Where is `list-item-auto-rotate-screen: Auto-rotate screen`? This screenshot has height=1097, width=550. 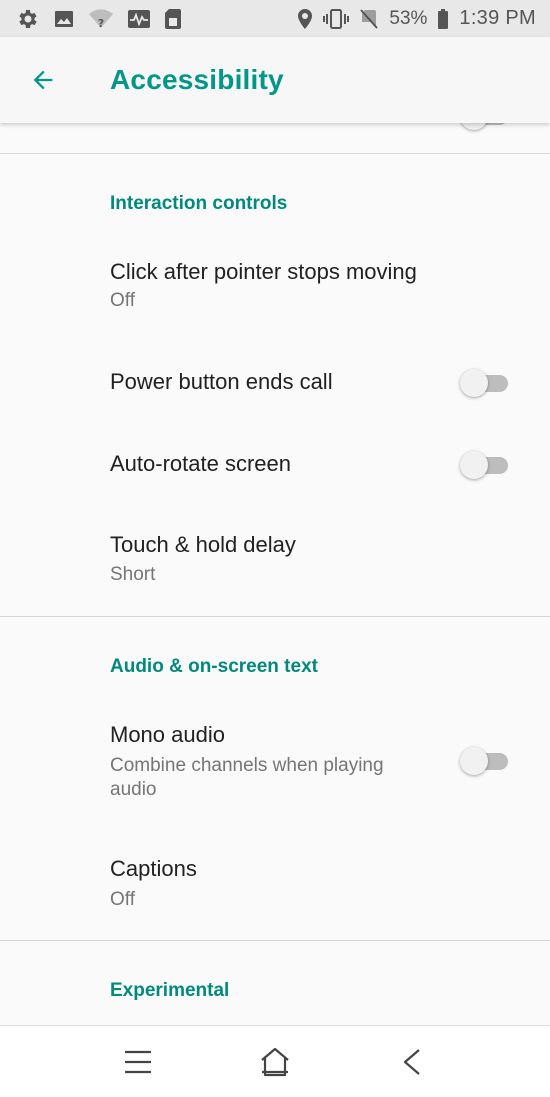
list-item-auto-rotate-screen: Auto-rotate screen is located at coordinates (275, 465).